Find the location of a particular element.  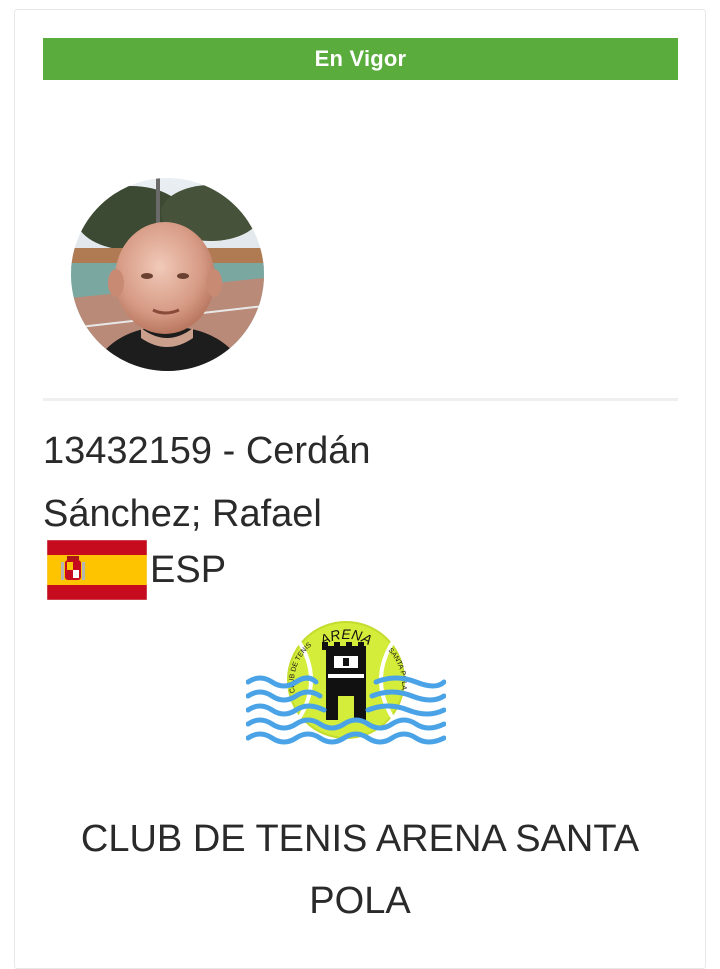

divider is located at coordinates (360, 399).